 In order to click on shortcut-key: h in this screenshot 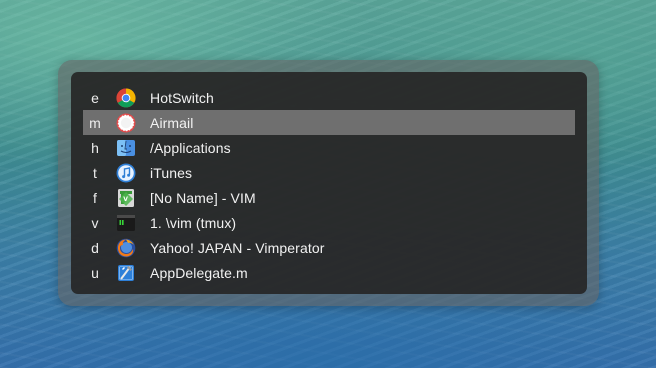, I will do `click(95, 147)`.